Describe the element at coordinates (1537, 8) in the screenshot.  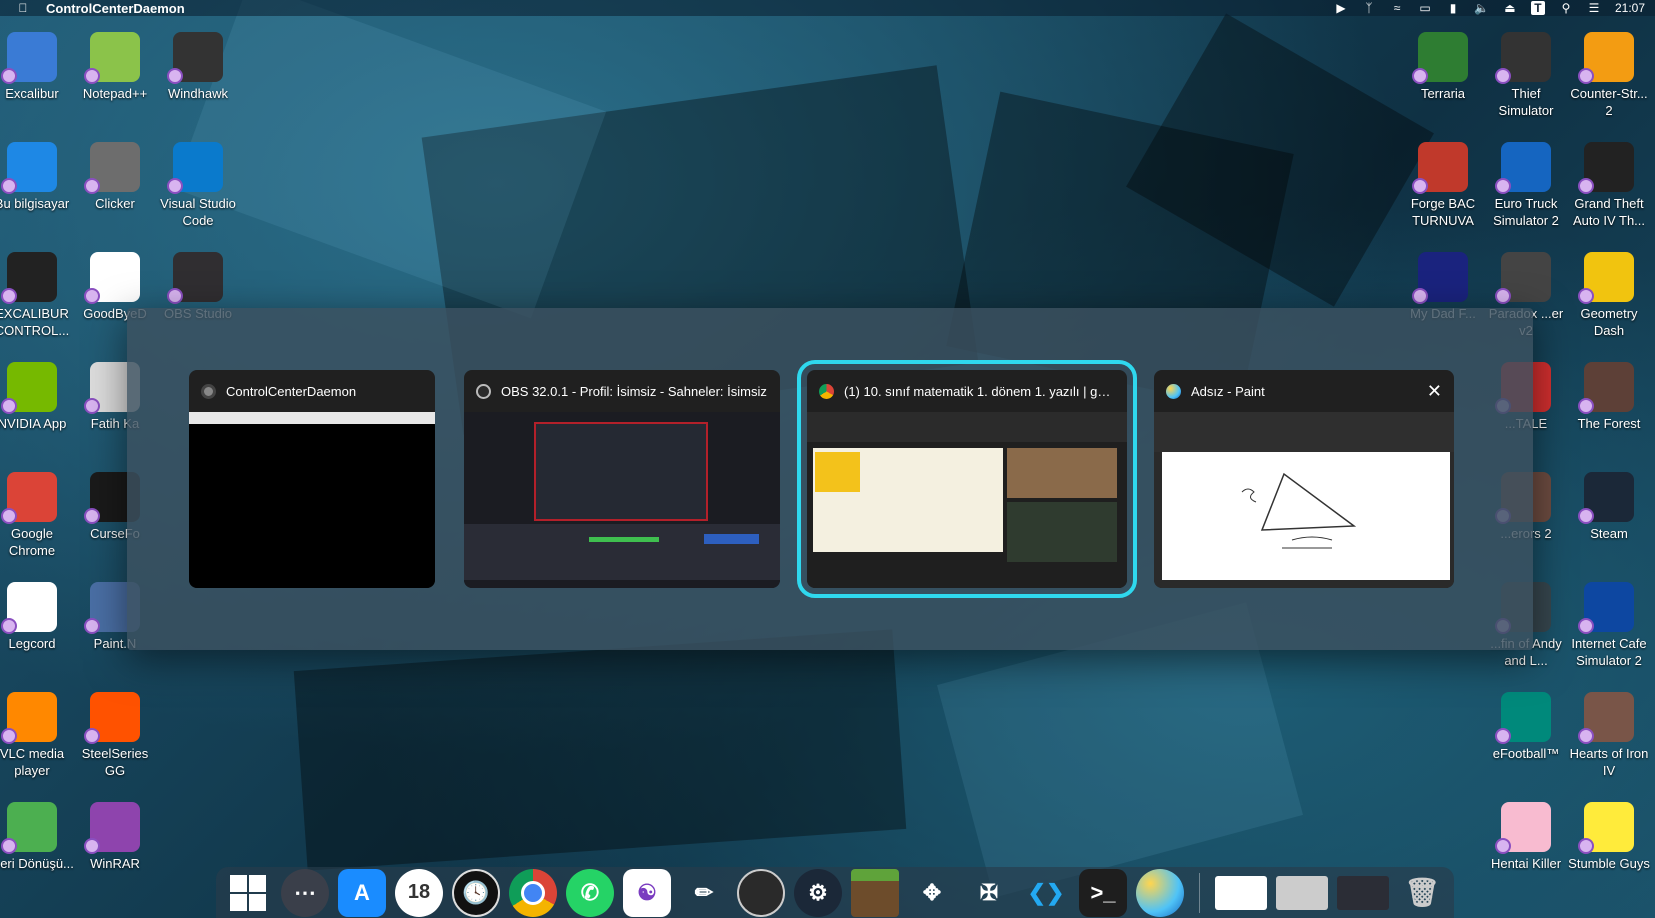
I see `keyboard-t-icon: T` at that location.